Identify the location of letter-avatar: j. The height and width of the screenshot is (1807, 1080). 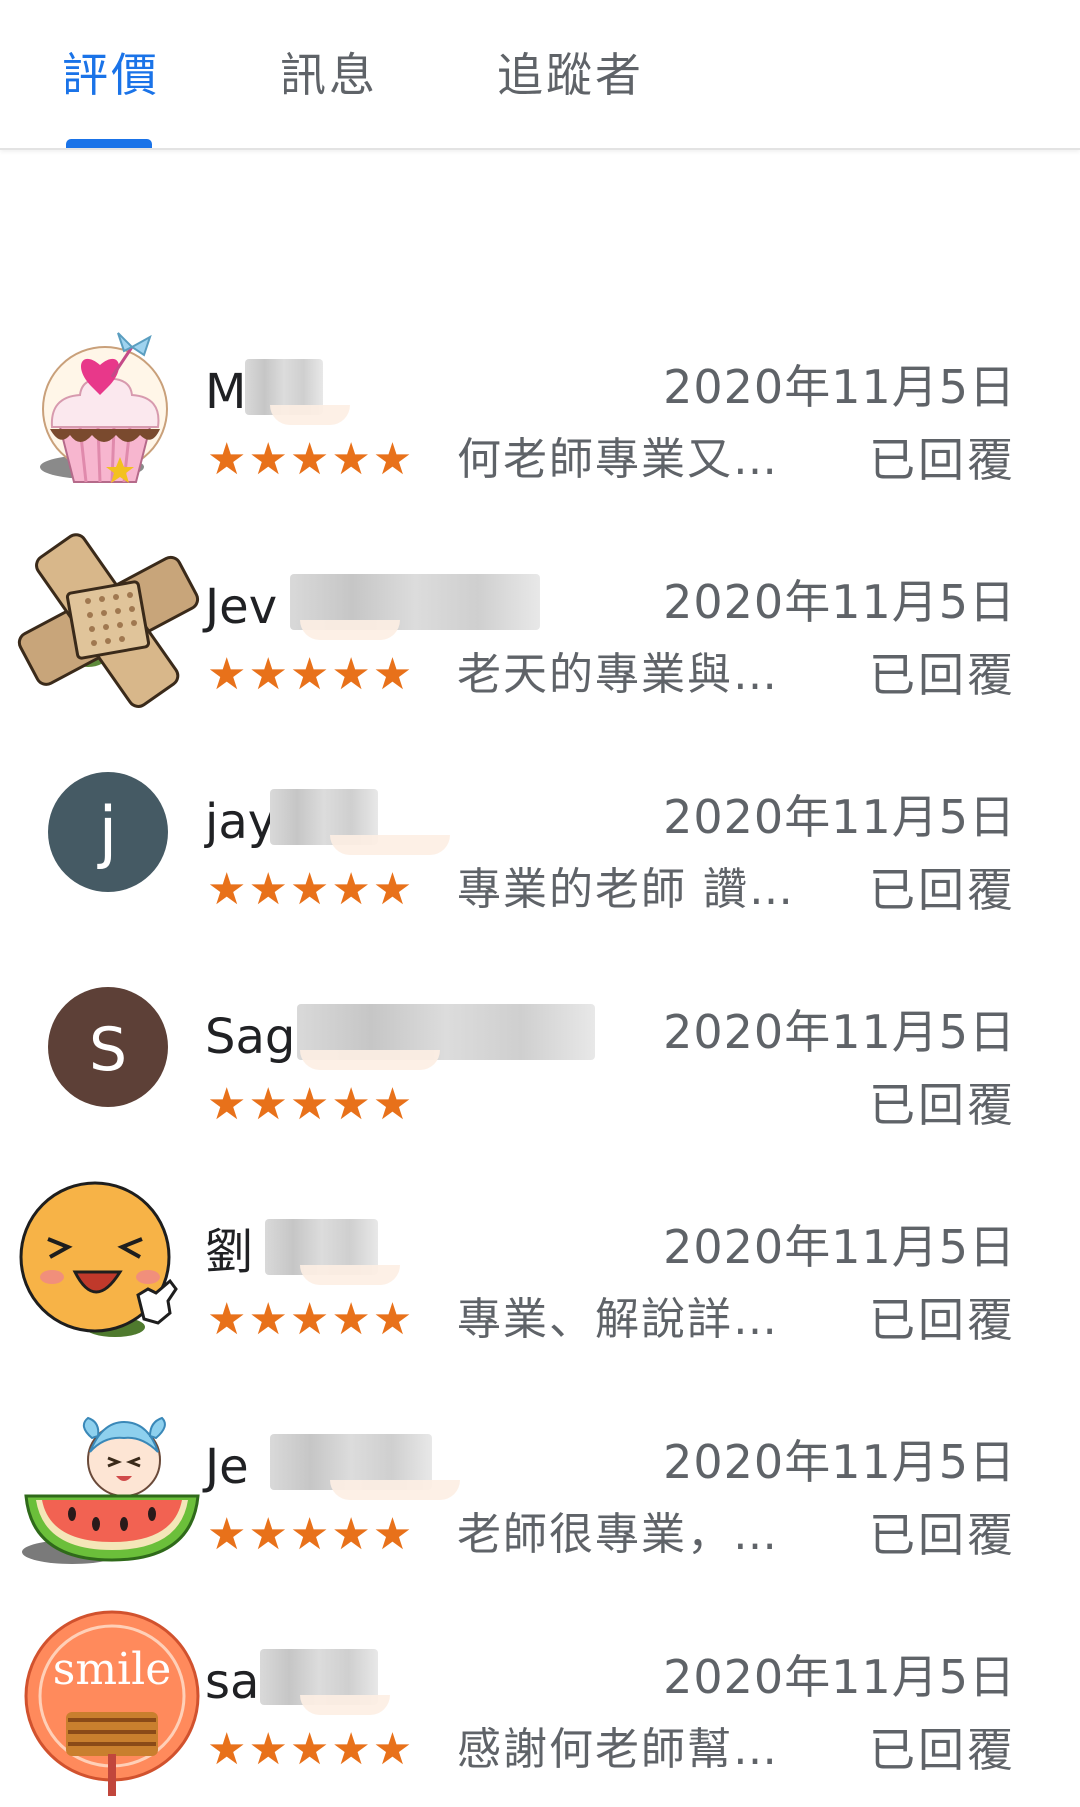
(105, 832).